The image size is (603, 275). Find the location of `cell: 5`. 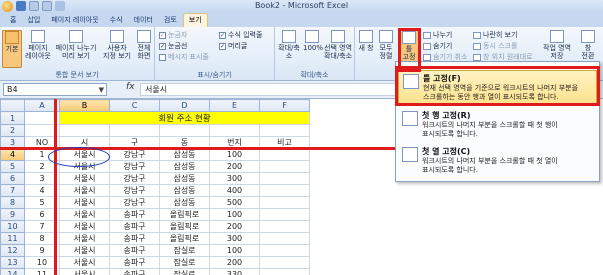

cell: 5 is located at coordinates (42, 202).